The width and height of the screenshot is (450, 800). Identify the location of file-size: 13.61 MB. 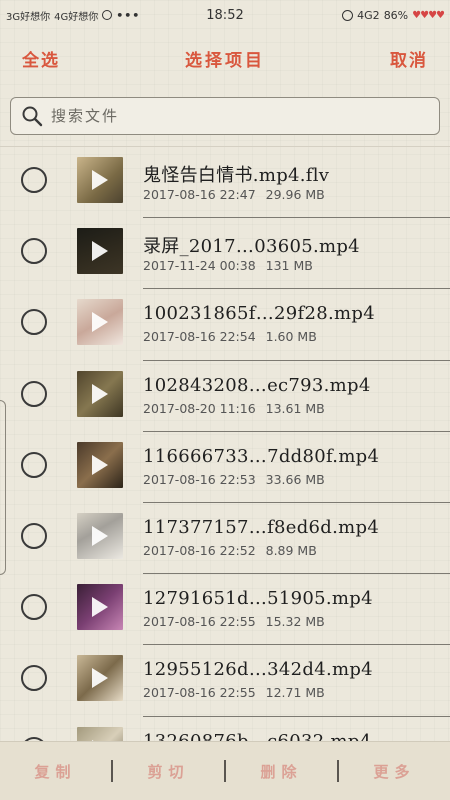
(295, 408).